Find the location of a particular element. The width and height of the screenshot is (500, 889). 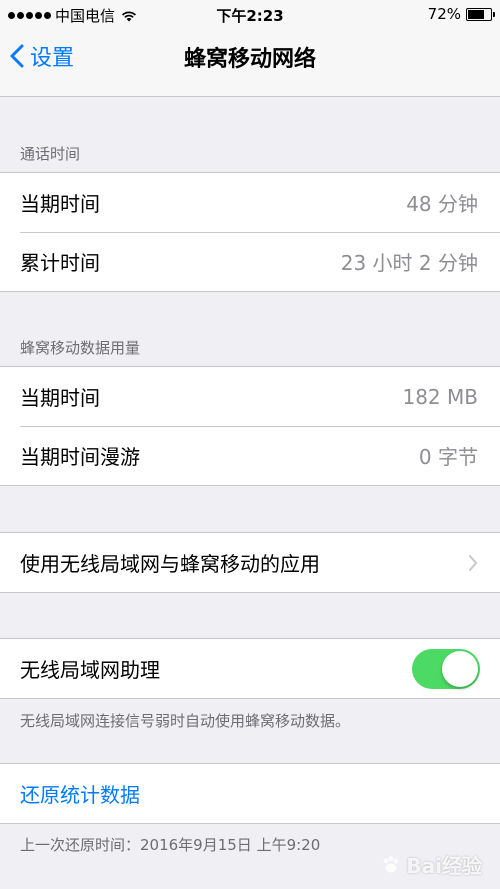

list-item: 当期时间漫游 0 字节 is located at coordinates (250, 455).